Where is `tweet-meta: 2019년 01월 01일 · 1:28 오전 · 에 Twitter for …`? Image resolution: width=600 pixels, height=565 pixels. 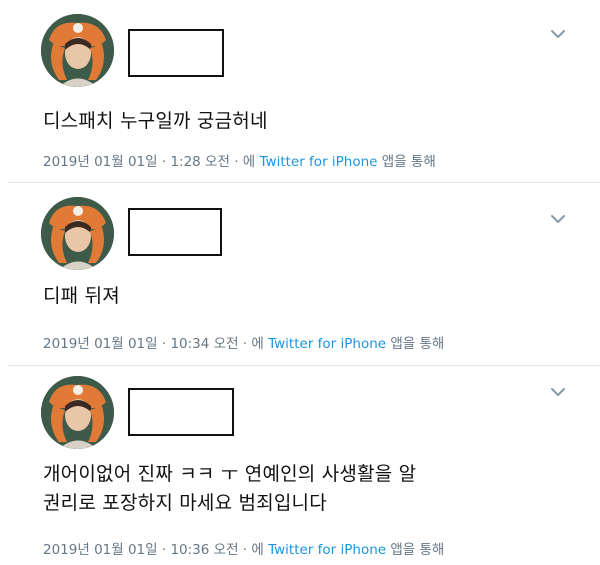
tweet-meta: 2019년 01월 01일 · 1:28 오전 · 에 Twitter for … is located at coordinates (239, 160).